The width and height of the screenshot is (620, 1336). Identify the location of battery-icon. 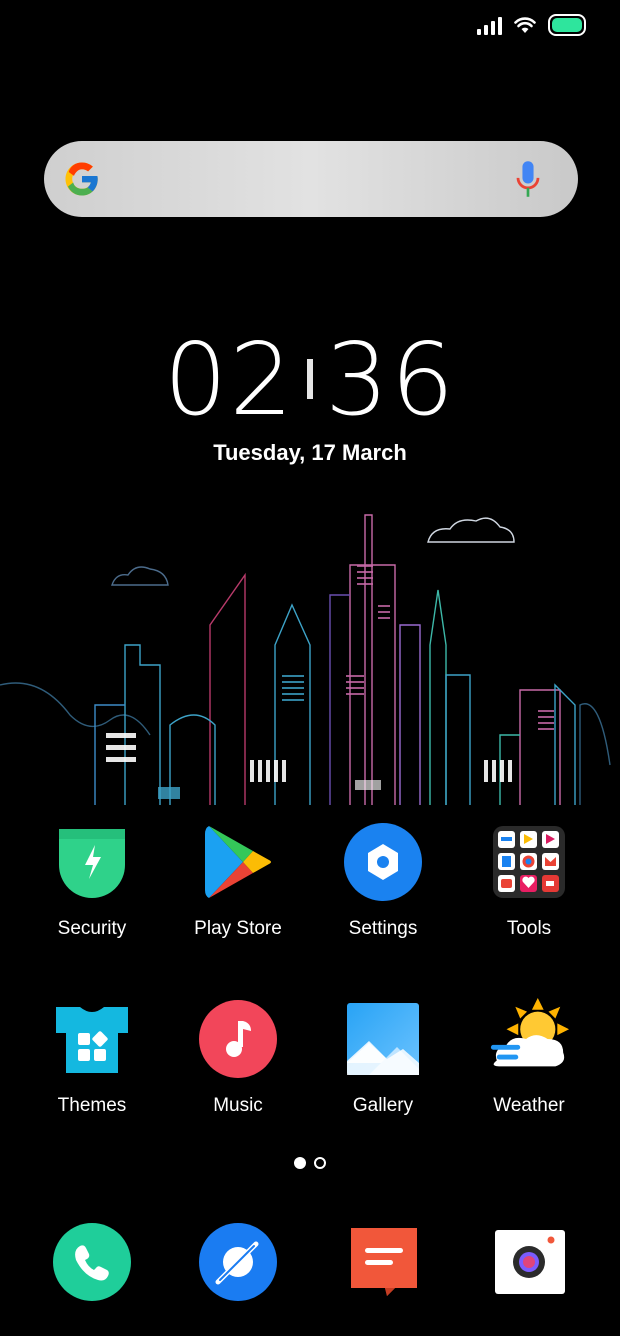
(567, 25).